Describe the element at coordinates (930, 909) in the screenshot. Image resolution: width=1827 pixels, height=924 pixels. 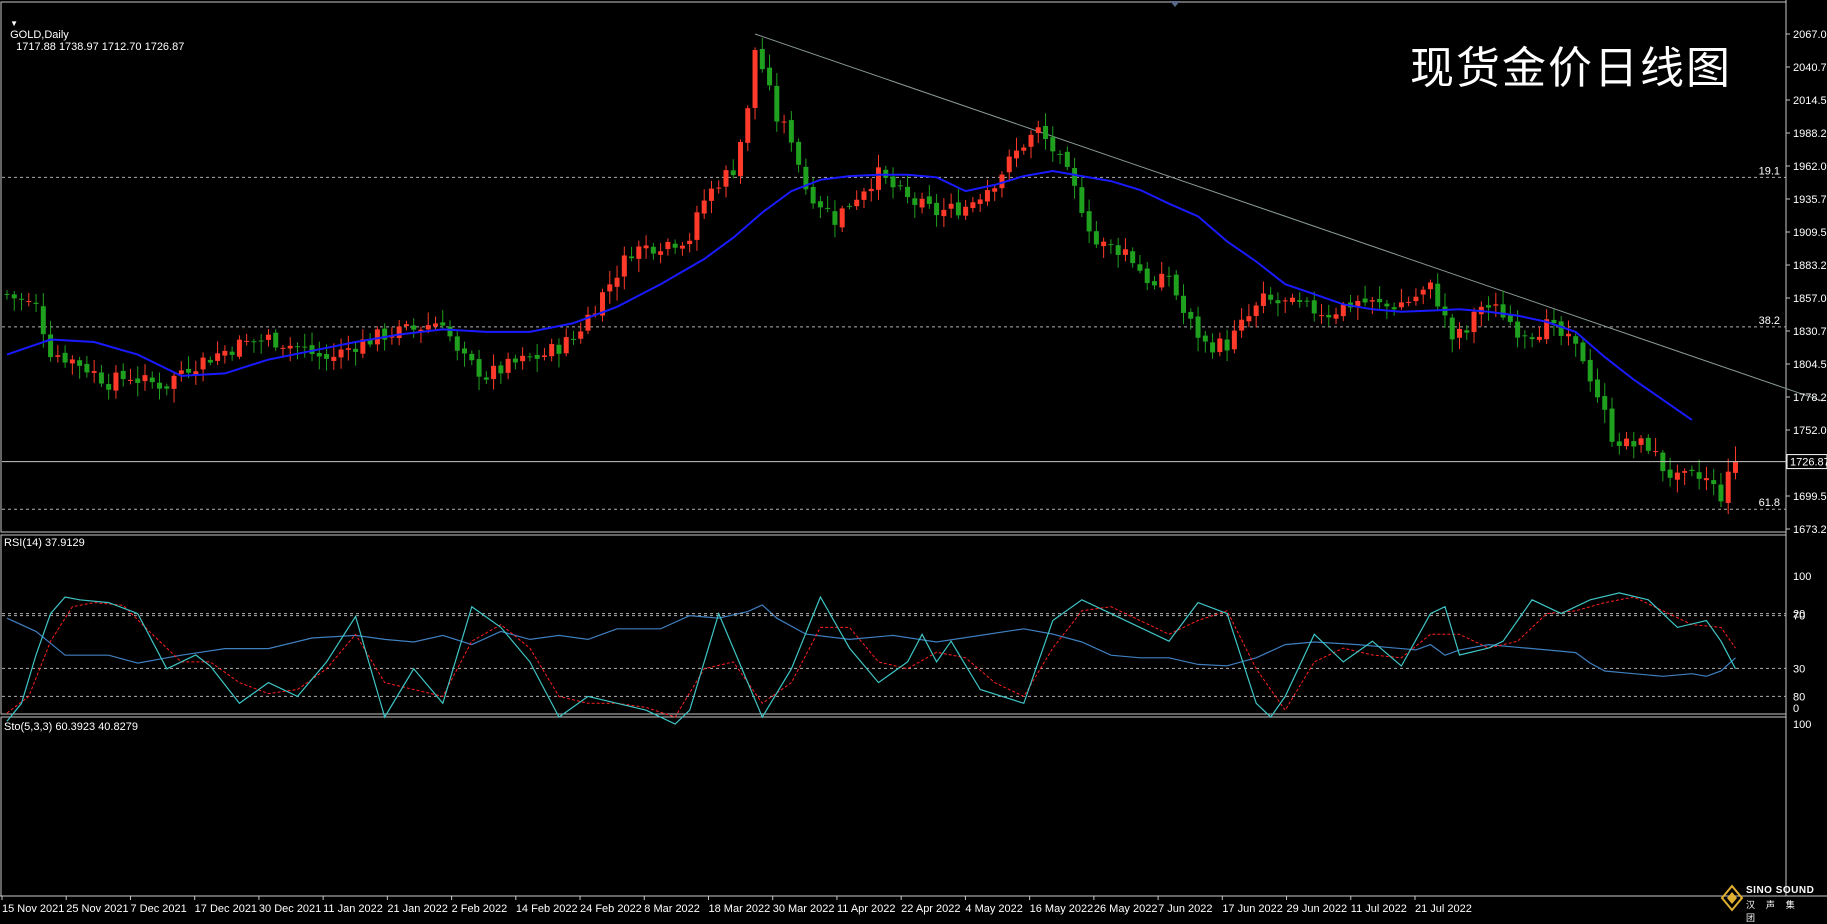
I see `date-tick-label: 22 Apr 2022` at that location.